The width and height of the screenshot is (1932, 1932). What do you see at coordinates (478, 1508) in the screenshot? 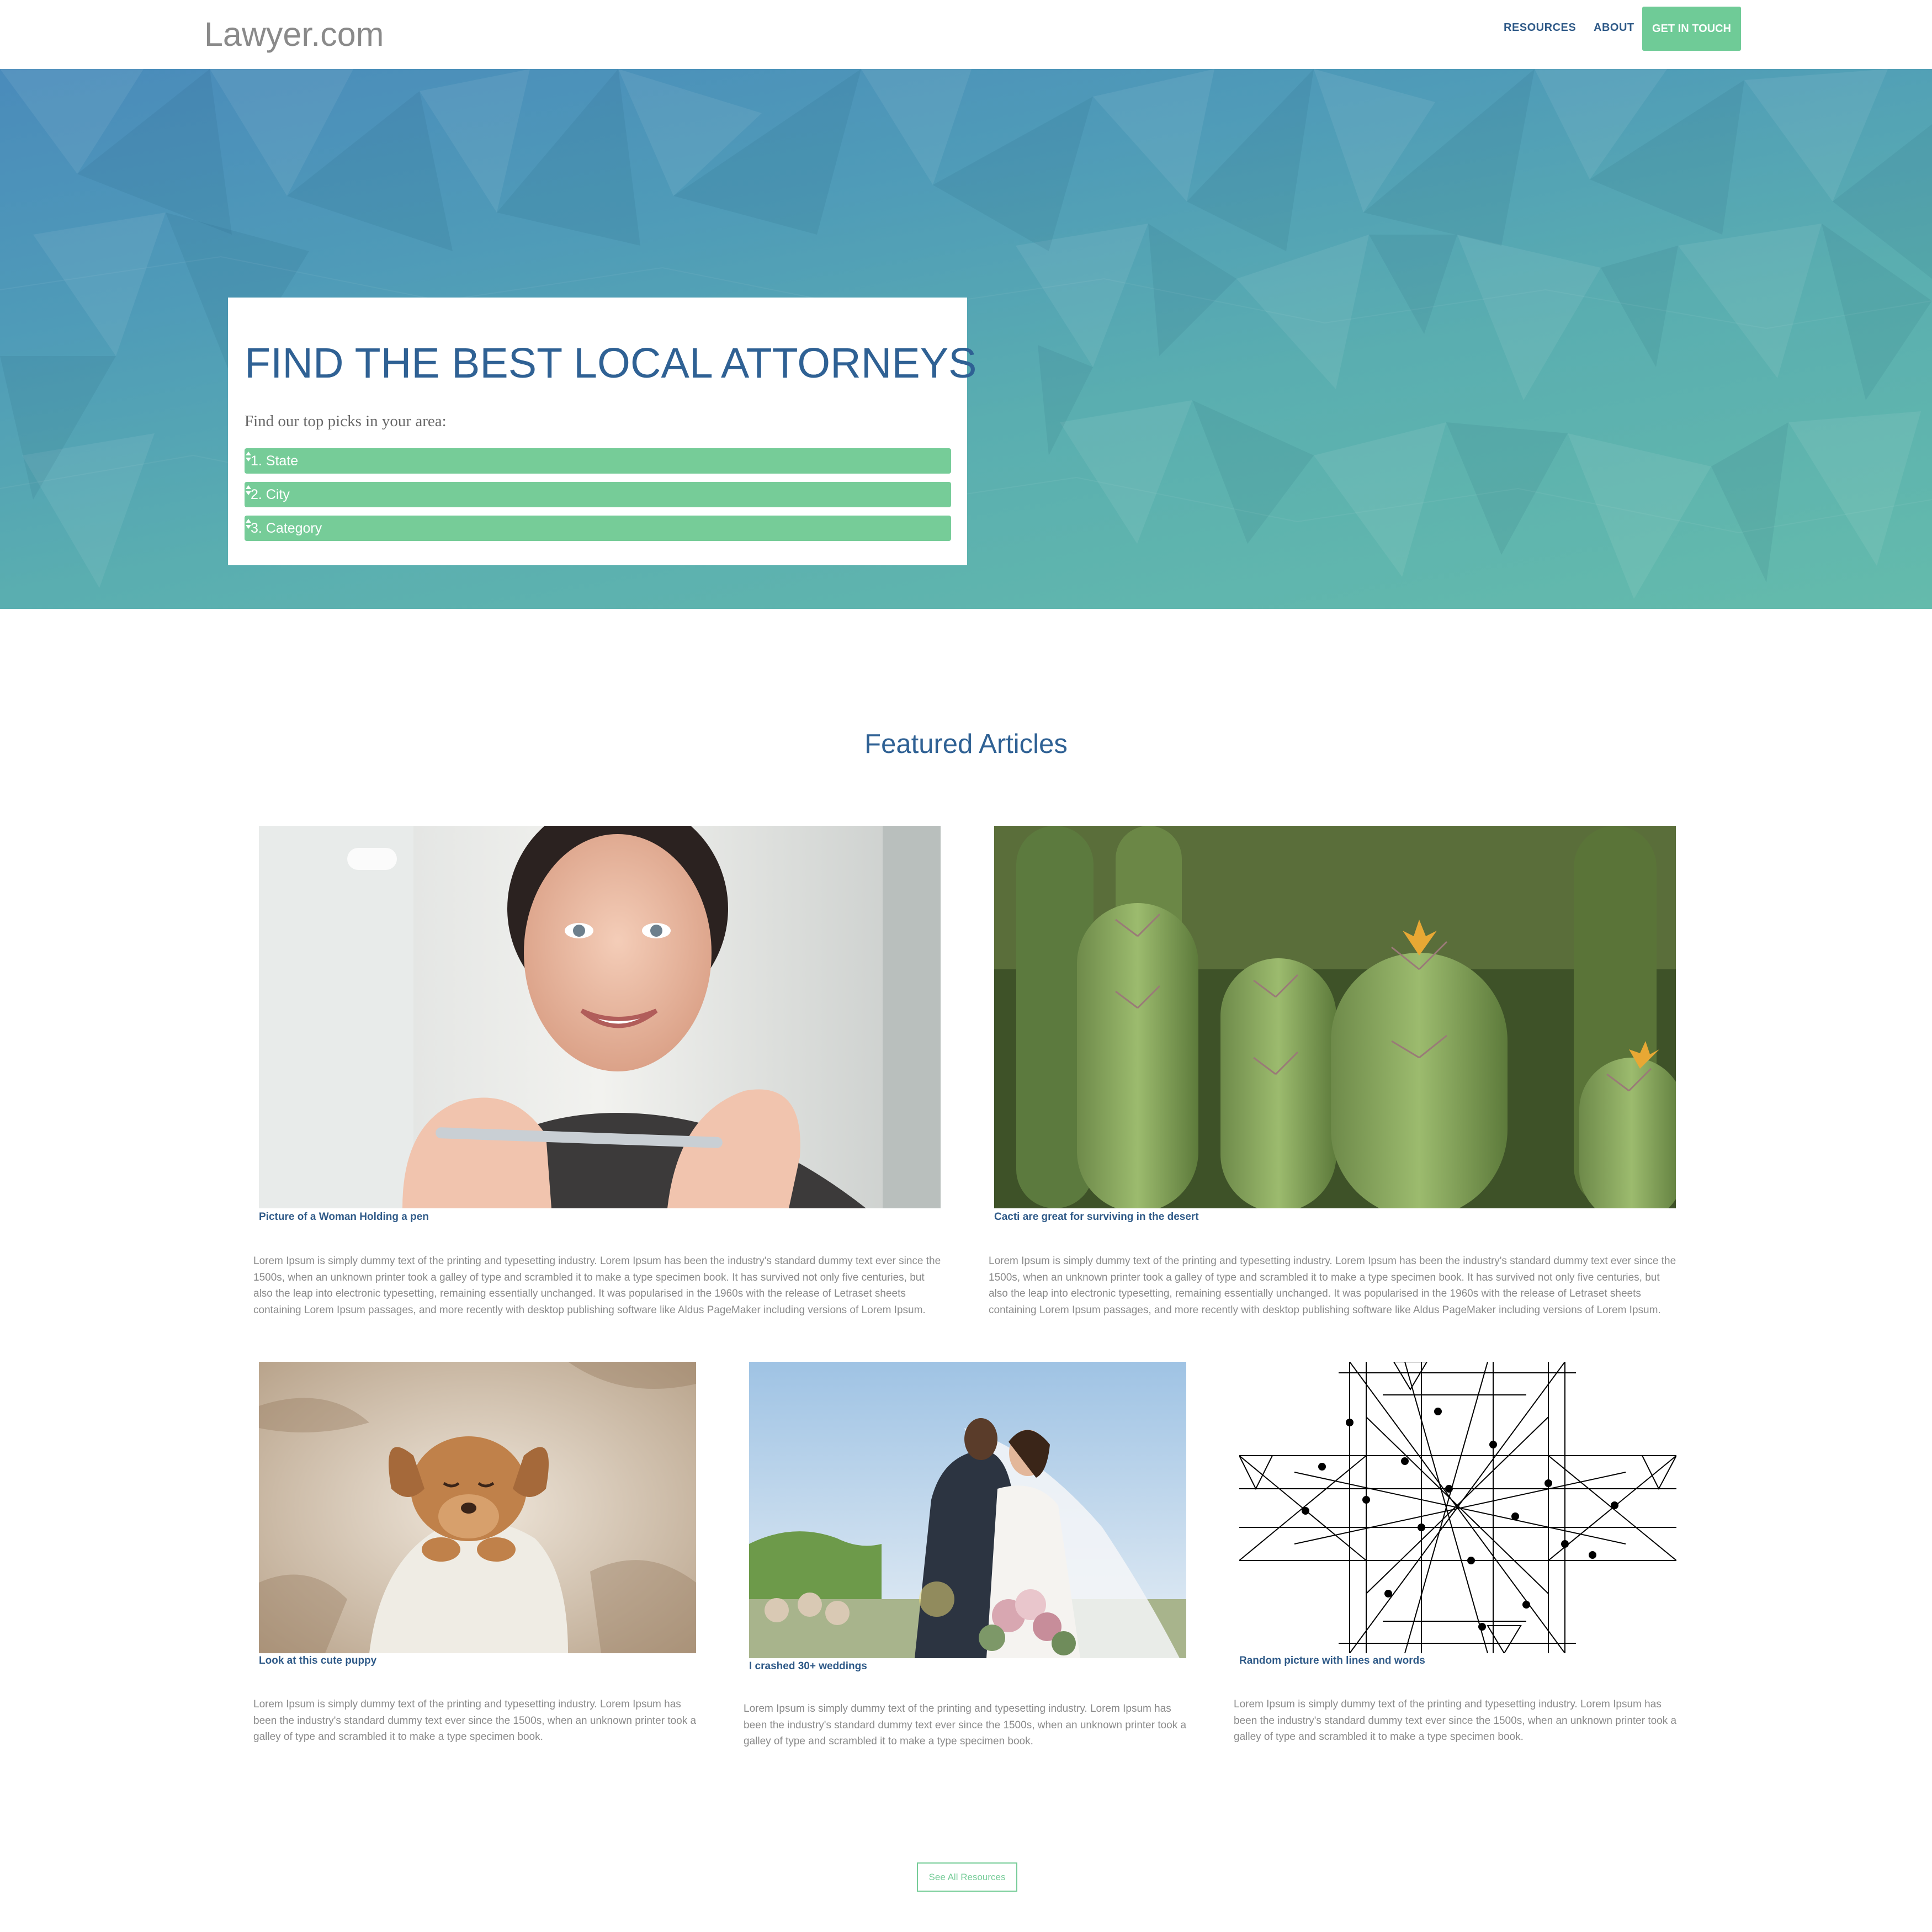
I see `puppy-photo` at bounding box center [478, 1508].